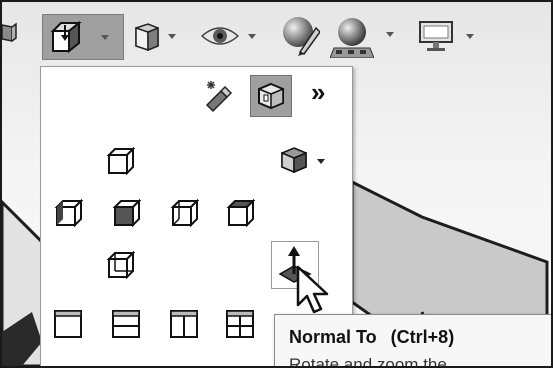 This screenshot has width=553, height=368. What do you see at coordinates (68, 326) in the screenshot?
I see `single-view-icon` at bounding box center [68, 326].